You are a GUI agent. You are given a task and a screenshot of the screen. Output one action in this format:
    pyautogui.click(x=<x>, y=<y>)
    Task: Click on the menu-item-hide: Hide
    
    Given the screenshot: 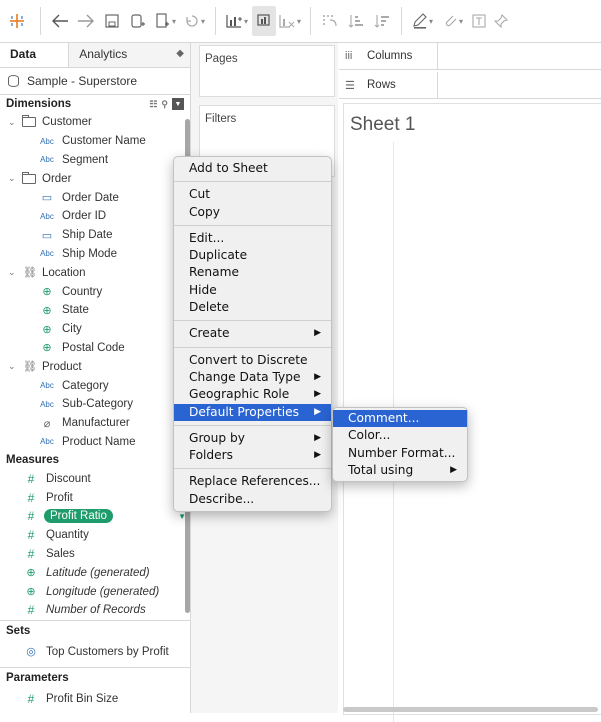 What is the action you would take?
    pyautogui.click(x=252, y=290)
    